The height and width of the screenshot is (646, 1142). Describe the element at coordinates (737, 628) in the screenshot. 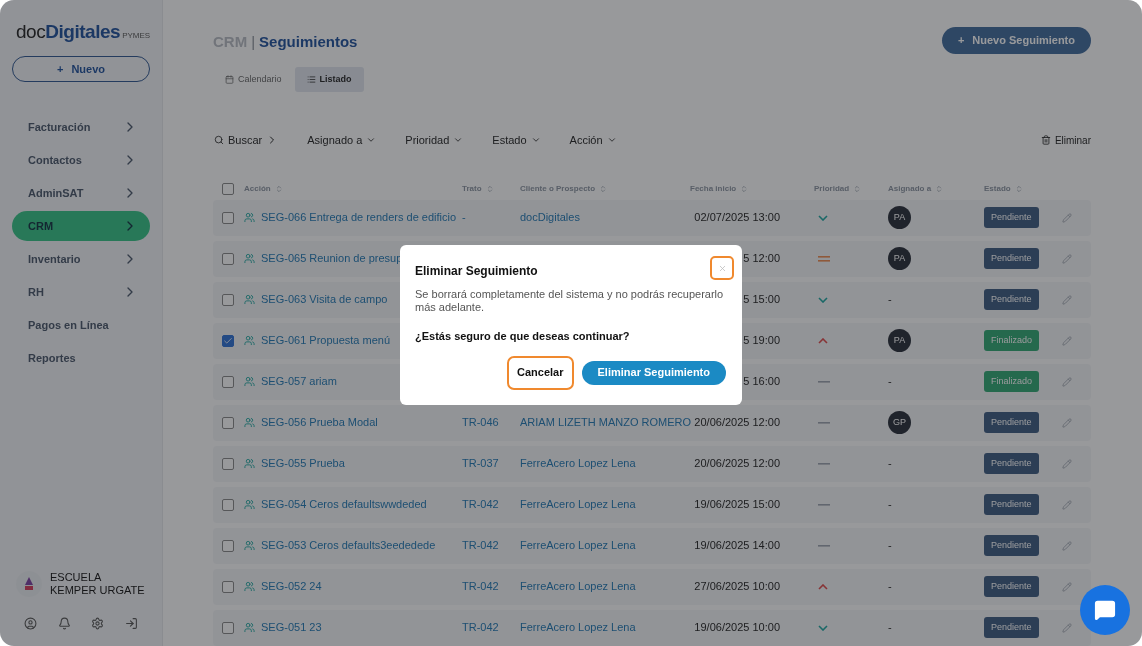

I see `date-text: 19/06/2025 10:00` at that location.